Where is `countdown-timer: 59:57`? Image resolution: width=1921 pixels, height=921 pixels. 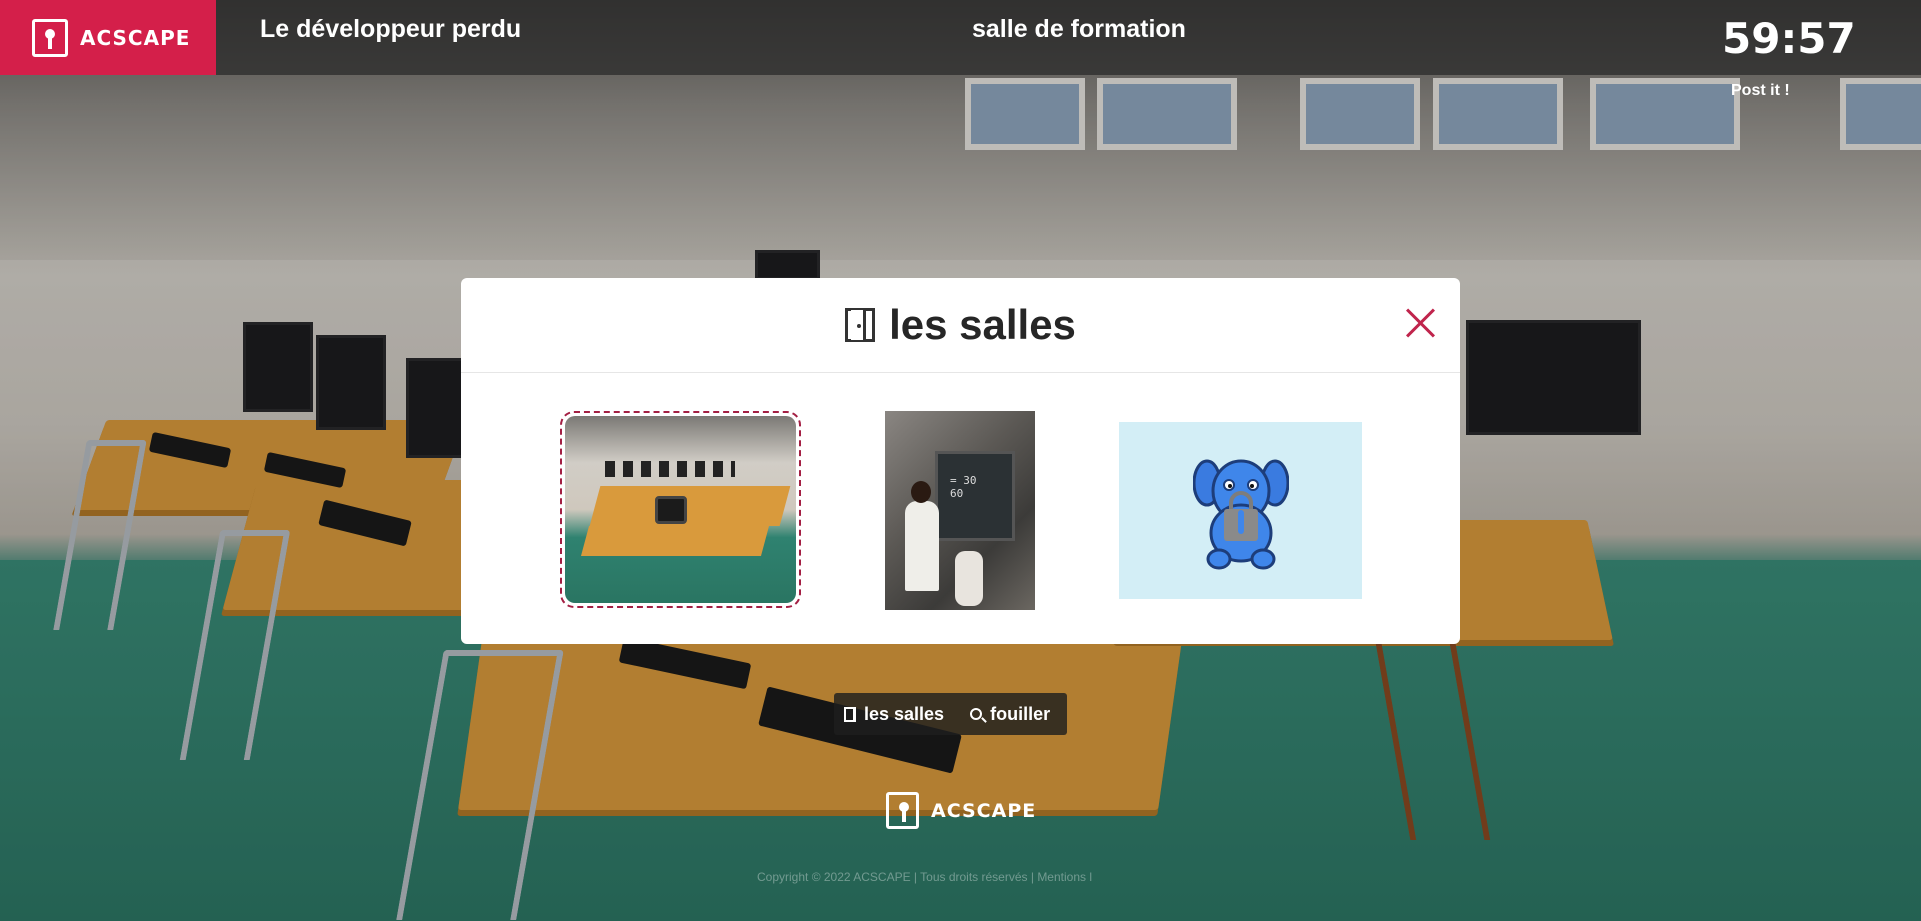
countdown-timer: 59:57 is located at coordinates (1789, 38).